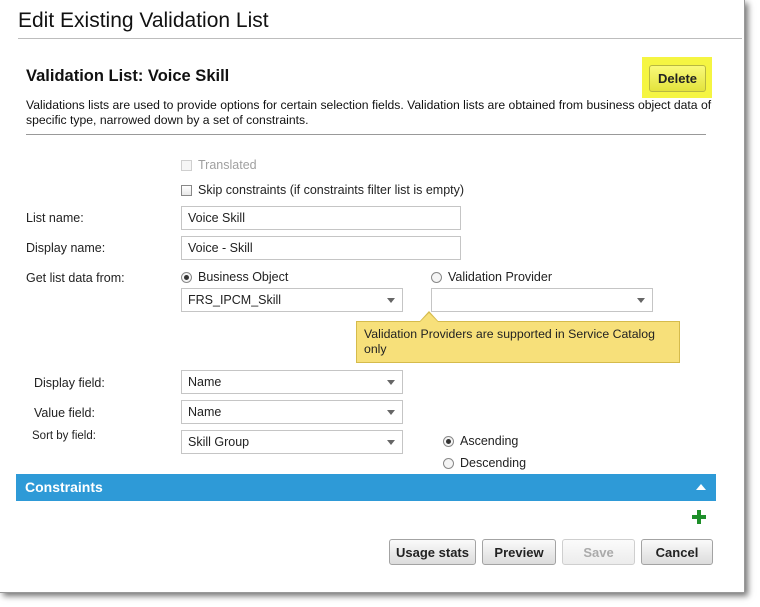 The image size is (760, 607). What do you see at coordinates (75, 278) in the screenshot?
I see `get-list-data-label: Get list data from:` at bounding box center [75, 278].